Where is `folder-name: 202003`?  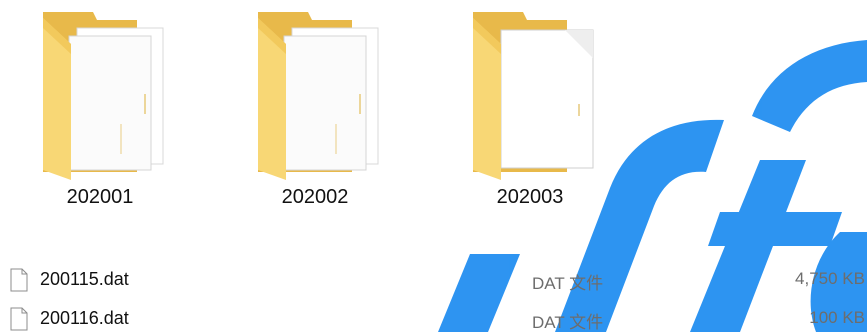 folder-name: 202003 is located at coordinates (530, 197).